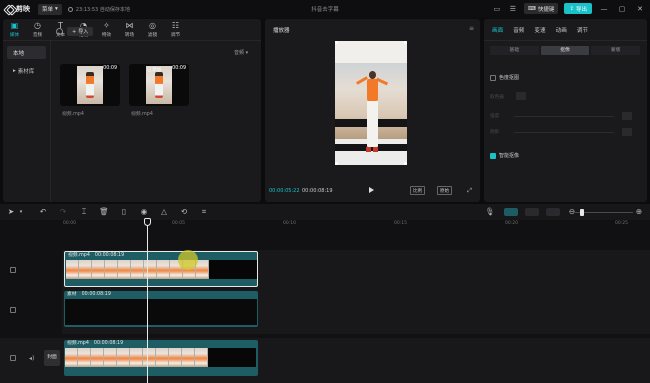 This screenshot has height=383, width=650. What do you see at coordinates (70, 9) in the screenshot?
I see `clock-icon` at bounding box center [70, 9].